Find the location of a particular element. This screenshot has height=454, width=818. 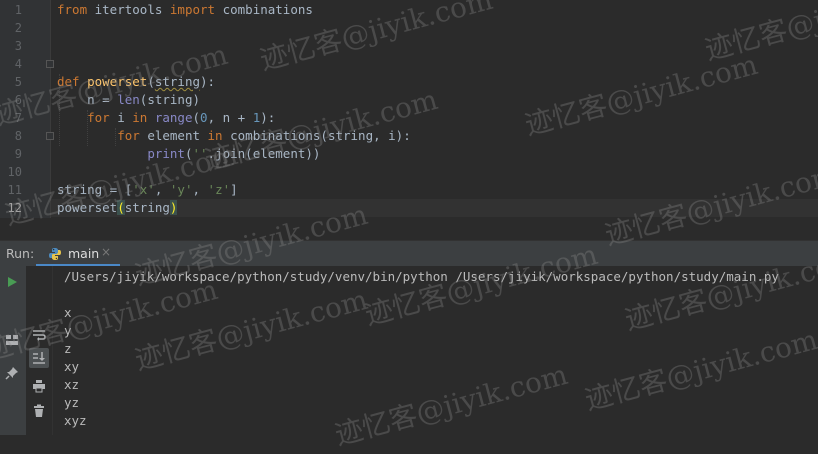

code-token: 0 is located at coordinates (204, 117).